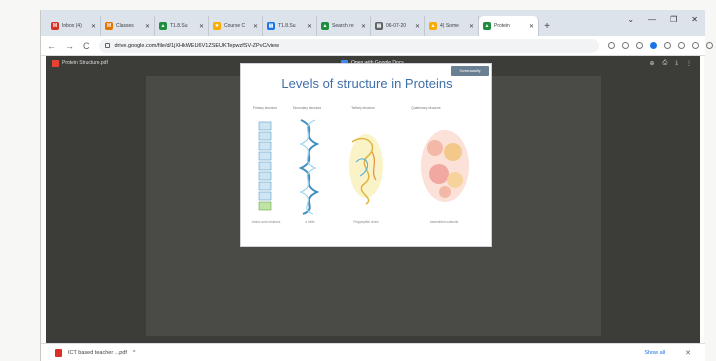  What do you see at coordinates (667, 45) in the screenshot?
I see `extensions-puzzle-icon` at bounding box center [667, 45].